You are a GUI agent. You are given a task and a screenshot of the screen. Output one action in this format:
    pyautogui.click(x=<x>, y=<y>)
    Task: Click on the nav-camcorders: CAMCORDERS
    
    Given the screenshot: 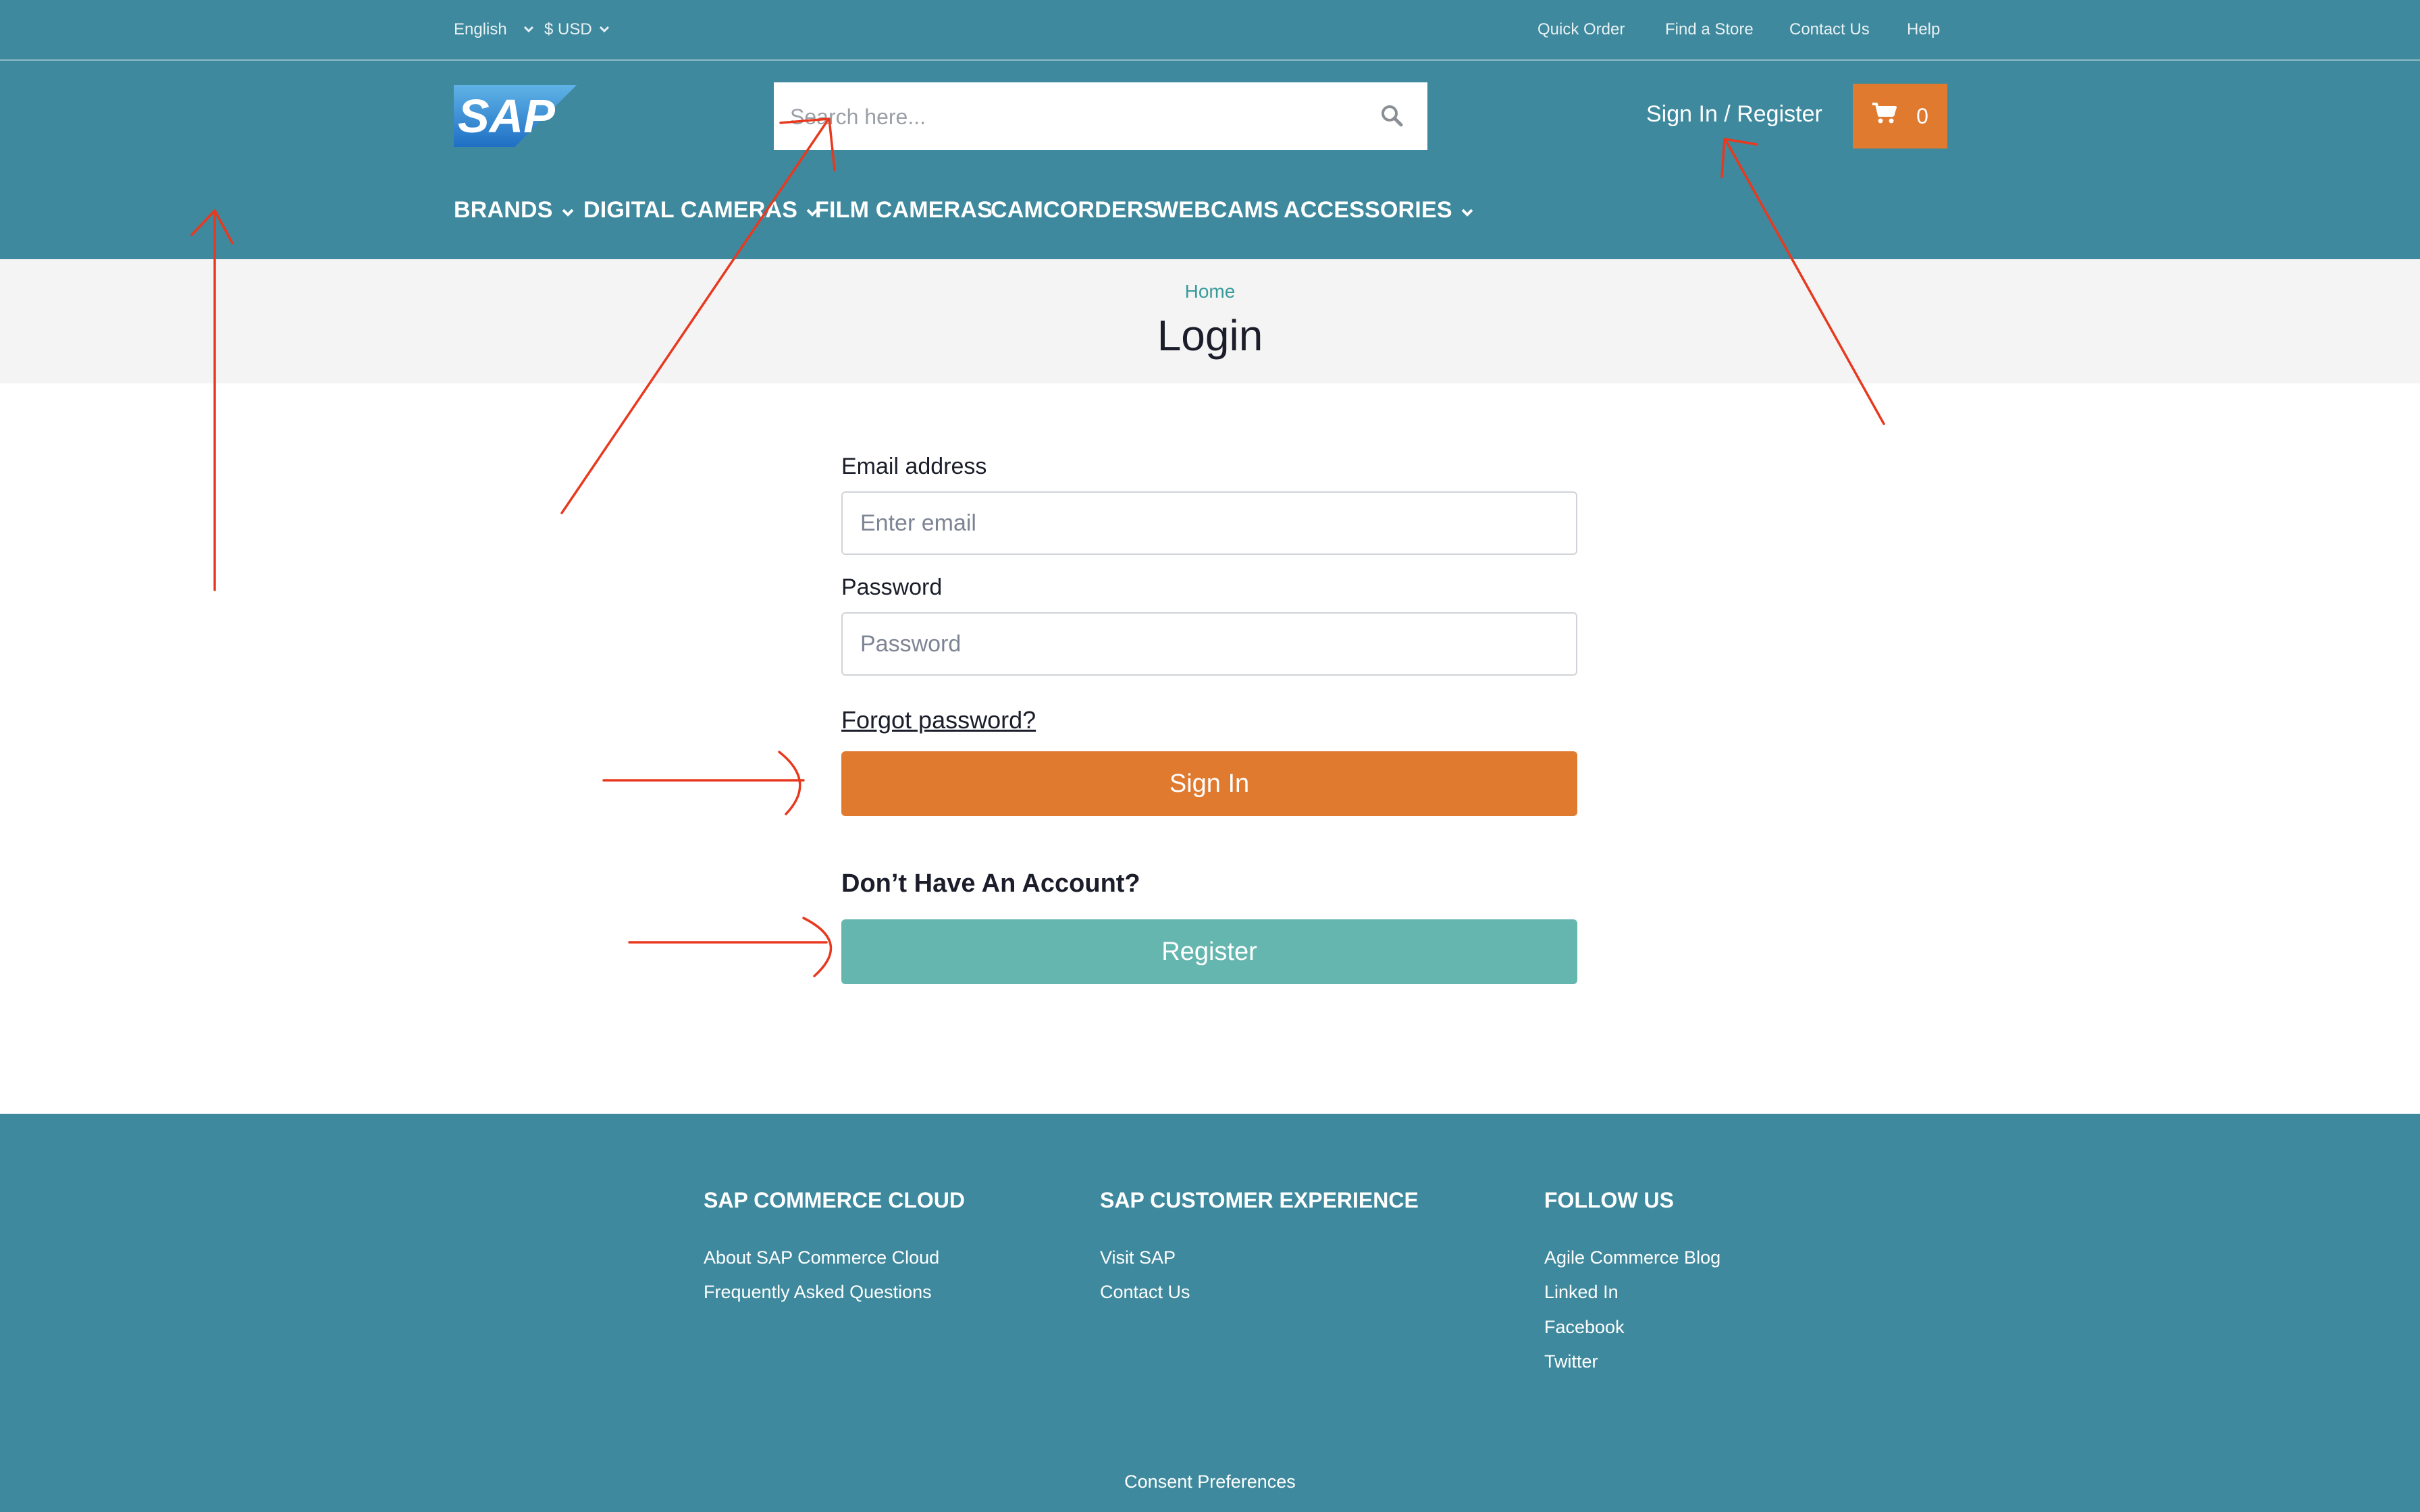 What is the action you would take?
    pyautogui.click(x=1075, y=210)
    